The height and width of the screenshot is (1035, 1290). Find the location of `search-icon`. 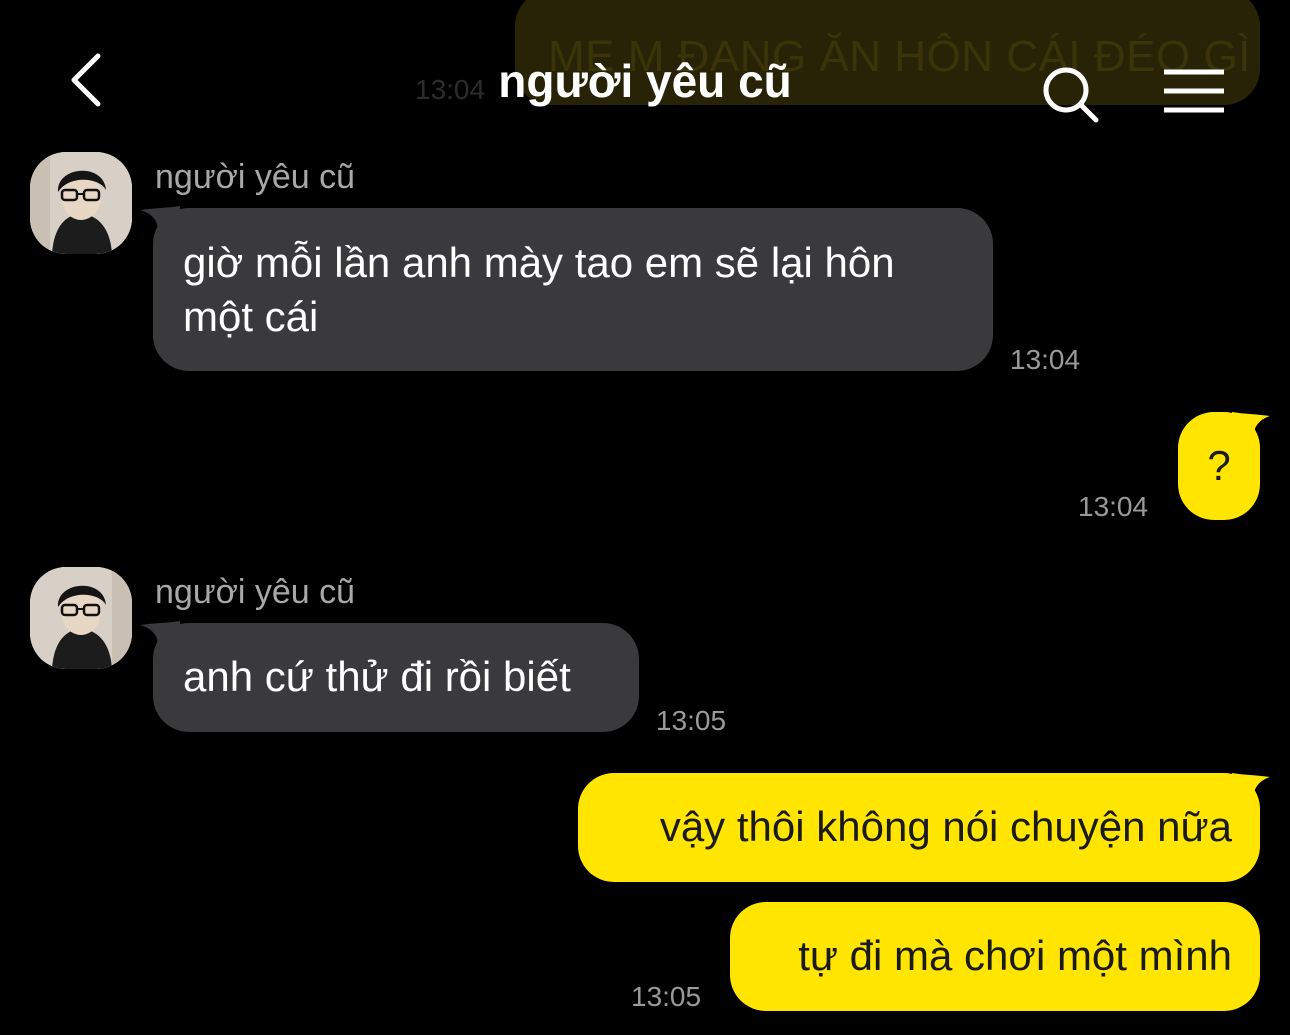

search-icon is located at coordinates (1071, 95).